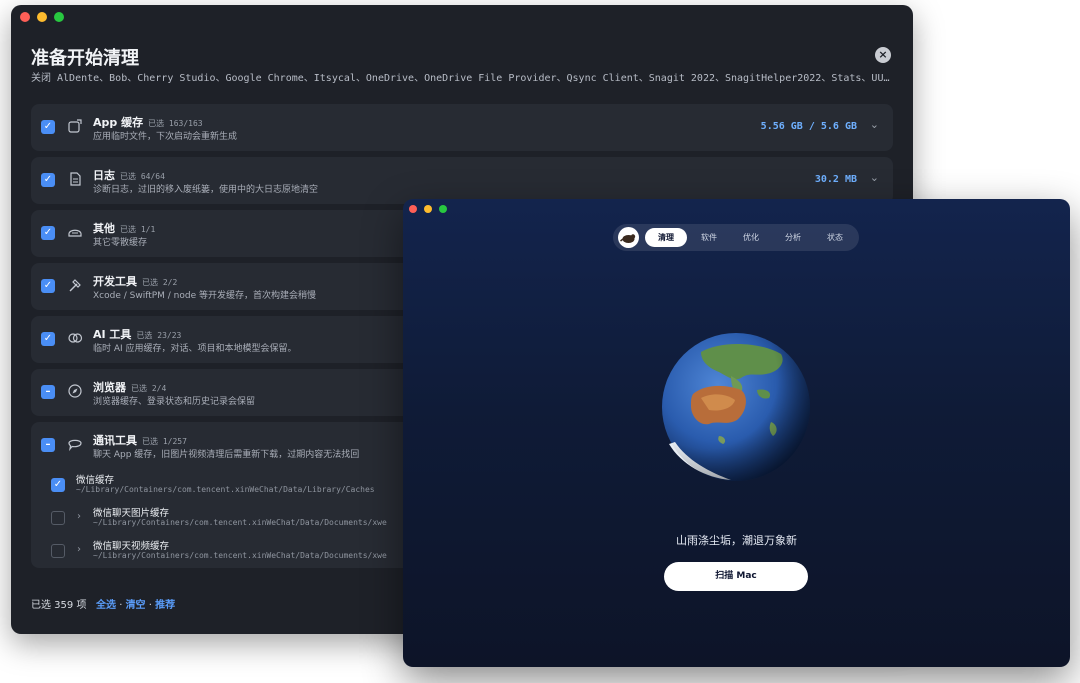 This screenshot has height=683, width=1080. What do you see at coordinates (59, 605) in the screenshot?
I see `selected-count: 已选 359 项` at bounding box center [59, 605].